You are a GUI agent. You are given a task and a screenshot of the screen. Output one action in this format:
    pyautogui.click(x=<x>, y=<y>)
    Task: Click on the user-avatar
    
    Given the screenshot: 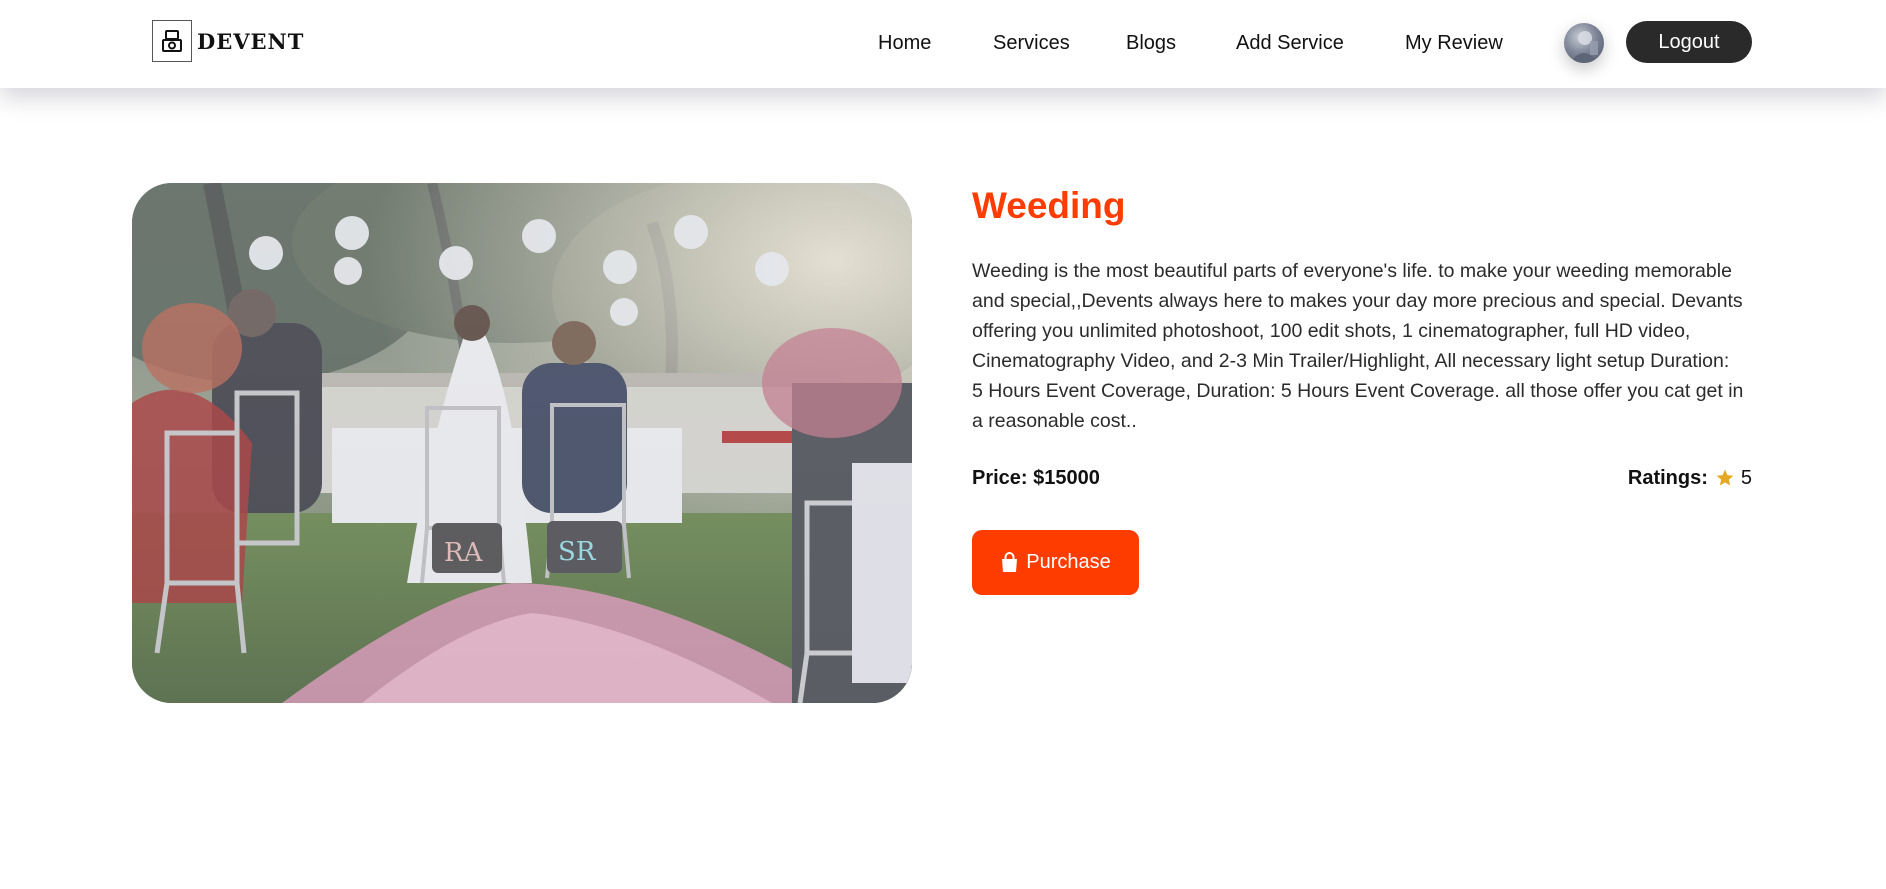 What is the action you would take?
    pyautogui.click(x=1584, y=43)
    